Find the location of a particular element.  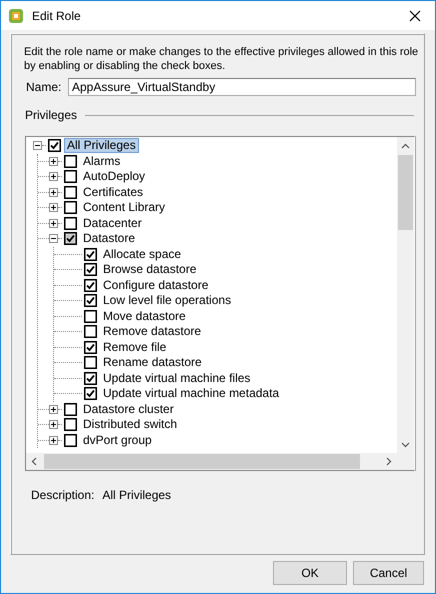

tree-item: Distributed switch is located at coordinates (130, 424).